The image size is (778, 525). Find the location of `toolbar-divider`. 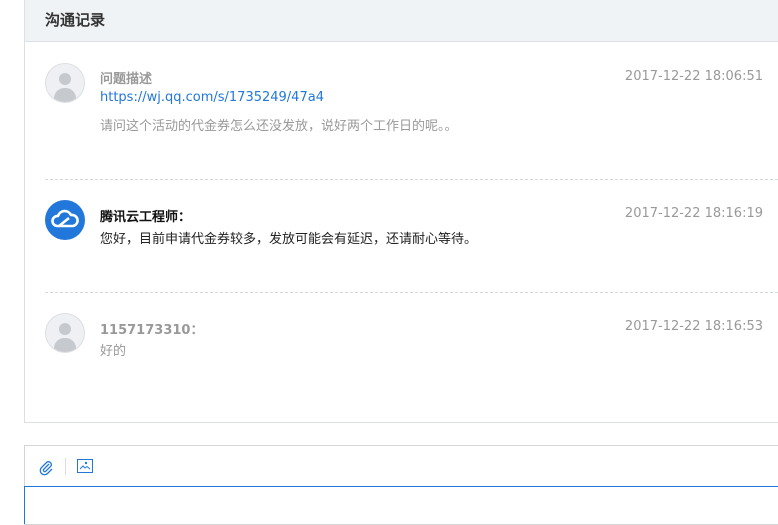

toolbar-divider is located at coordinates (65, 466).